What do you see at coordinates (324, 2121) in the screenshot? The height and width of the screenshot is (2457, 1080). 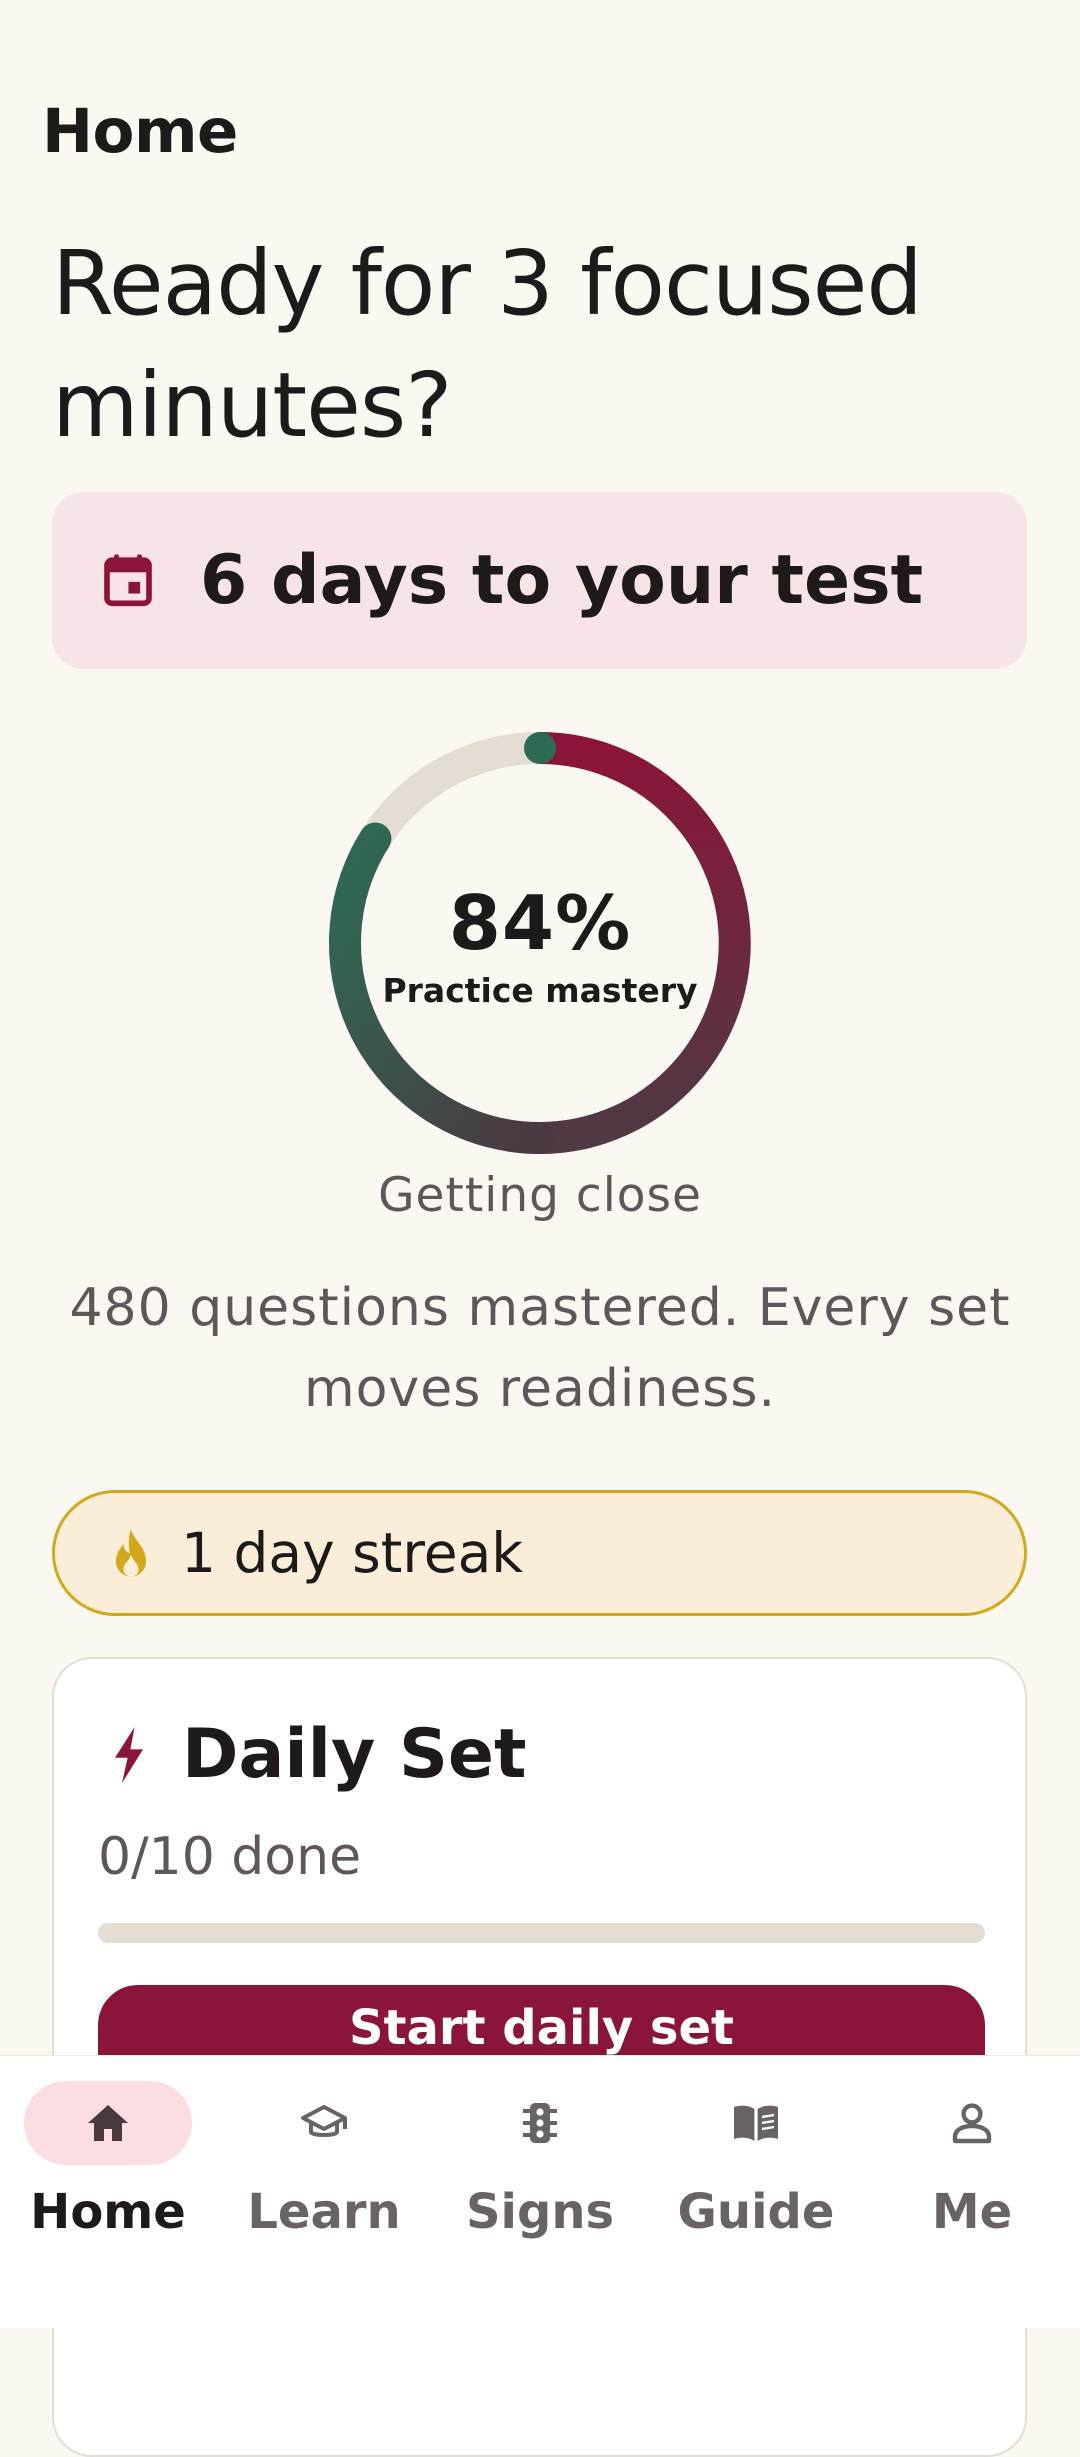 I see `graduation-cap-icon` at bounding box center [324, 2121].